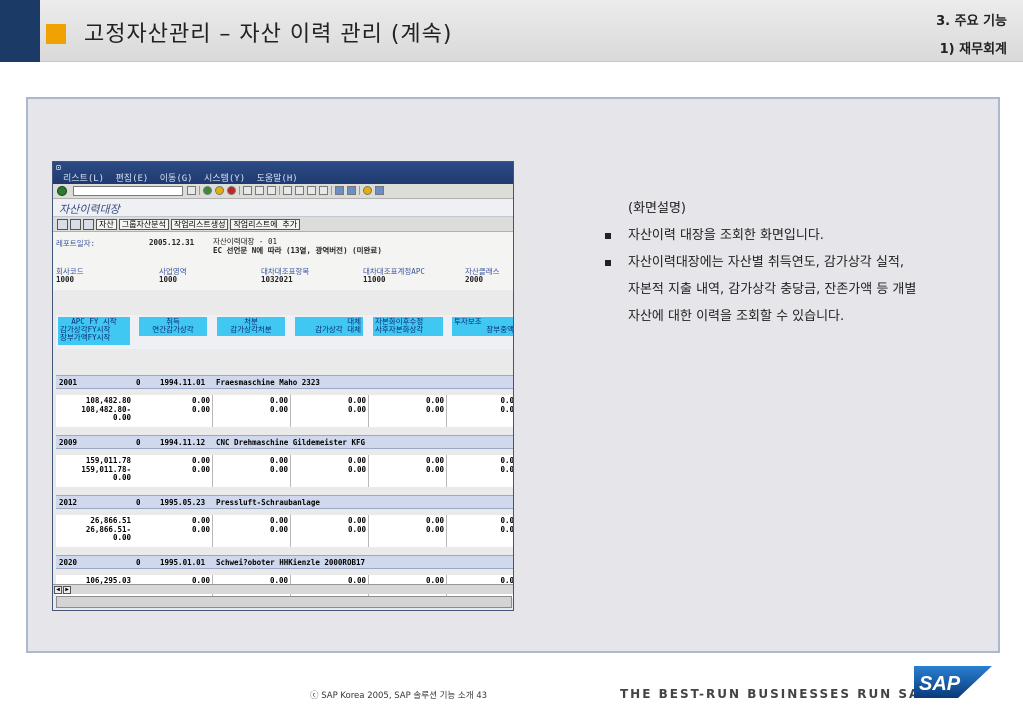 This screenshot has height=708, width=1023. What do you see at coordinates (351, 190) in the screenshot?
I see `shortcut-icon` at bounding box center [351, 190].